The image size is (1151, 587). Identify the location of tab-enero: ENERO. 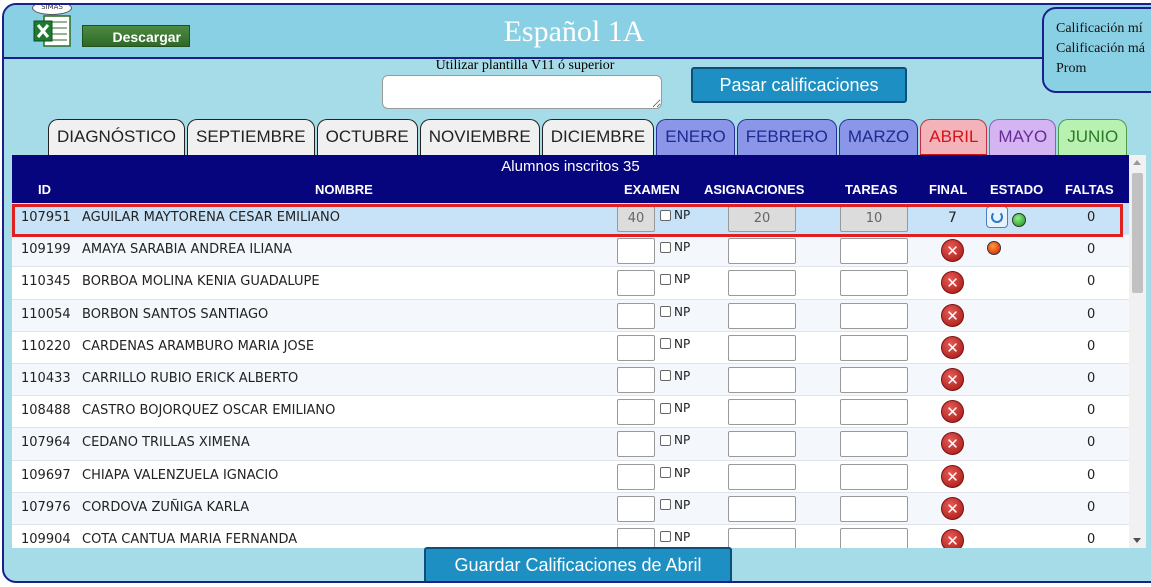
(695, 138).